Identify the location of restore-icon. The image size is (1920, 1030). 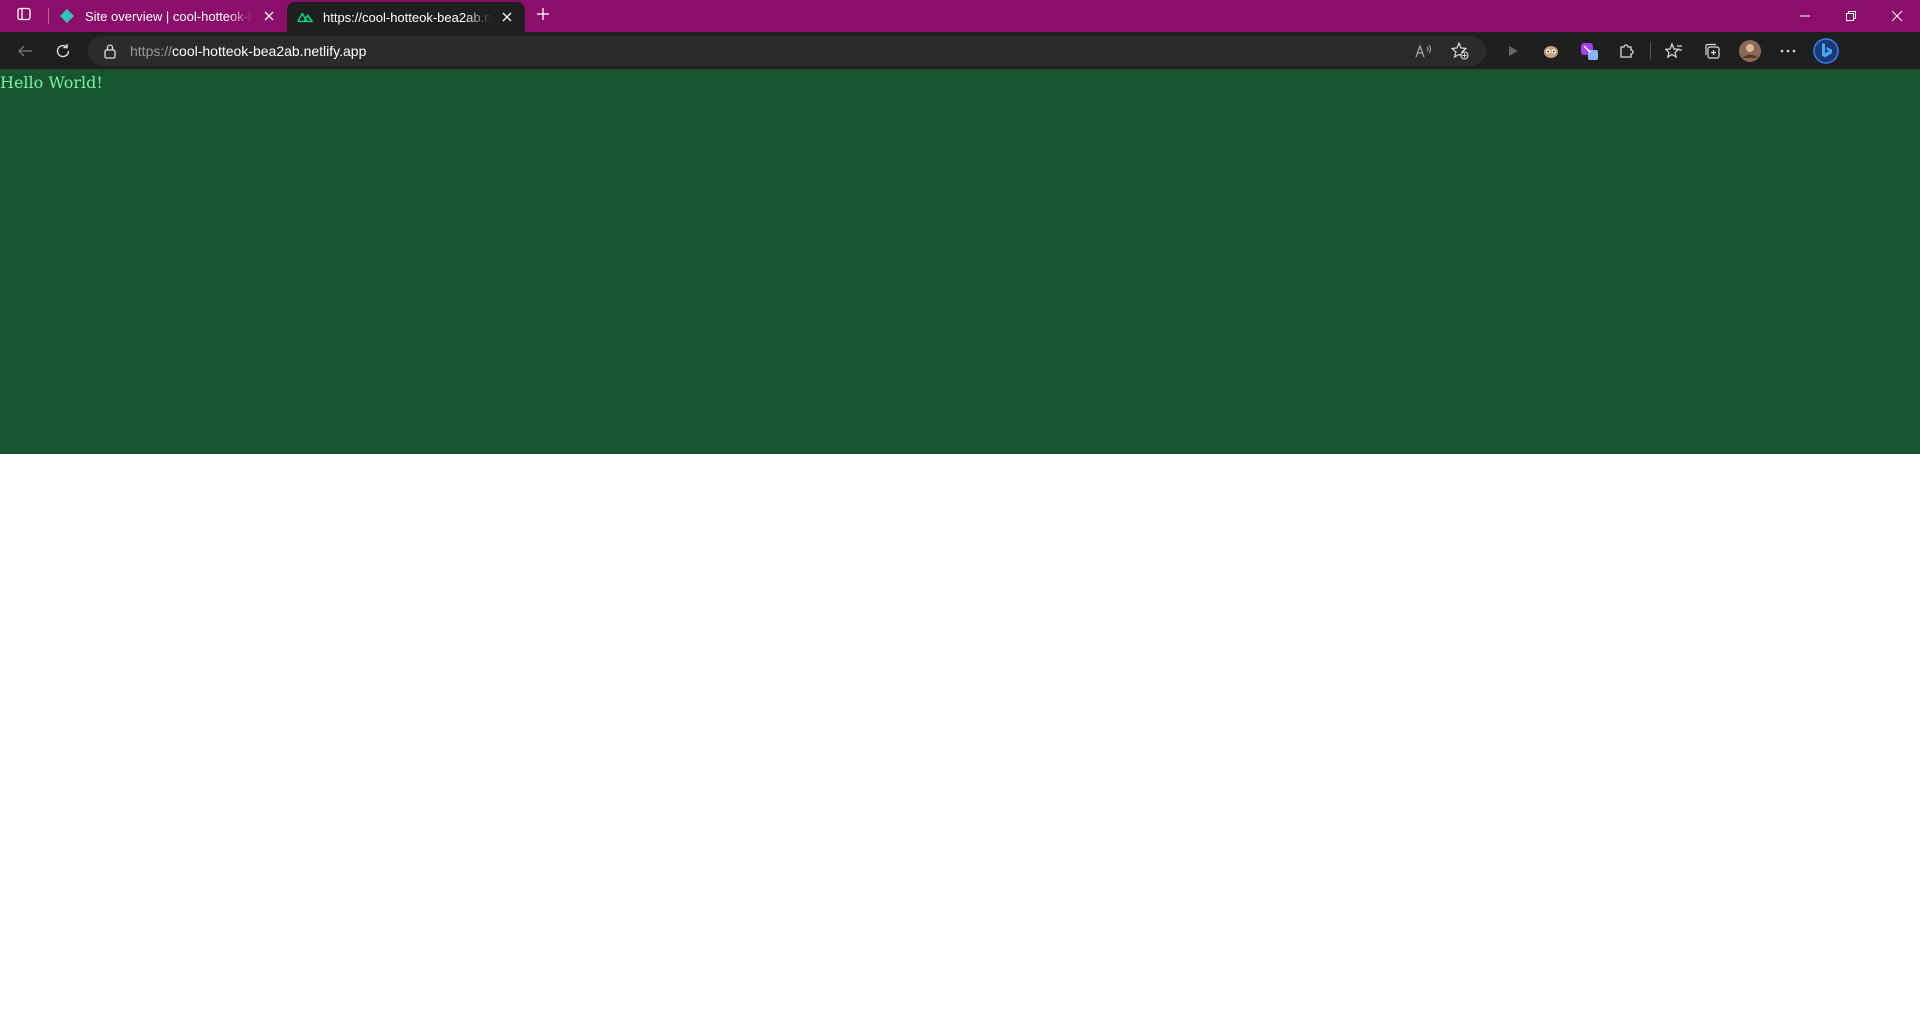
(1851, 16).